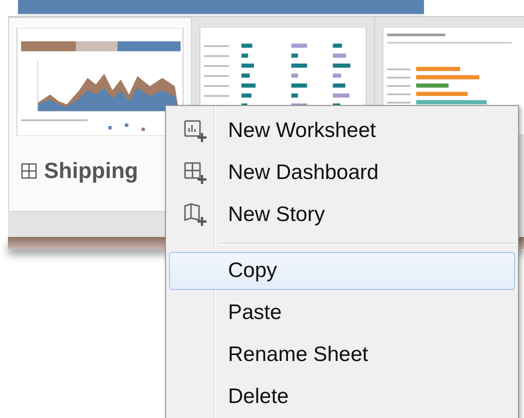 The height and width of the screenshot is (418, 524). What do you see at coordinates (196, 173) in the screenshot?
I see `grid-plus-icon` at bounding box center [196, 173].